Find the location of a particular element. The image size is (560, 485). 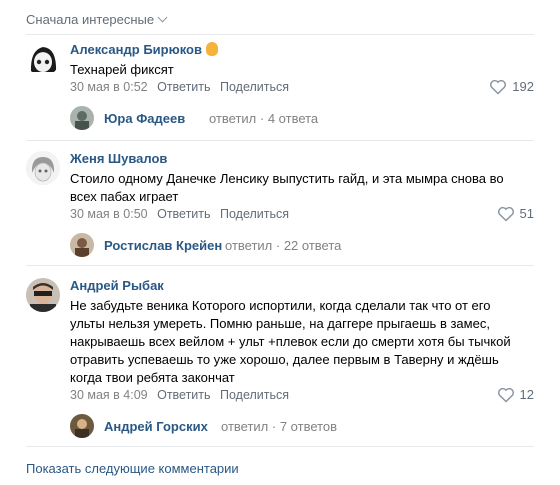

reply-author: Андрей Горских is located at coordinates (156, 426).